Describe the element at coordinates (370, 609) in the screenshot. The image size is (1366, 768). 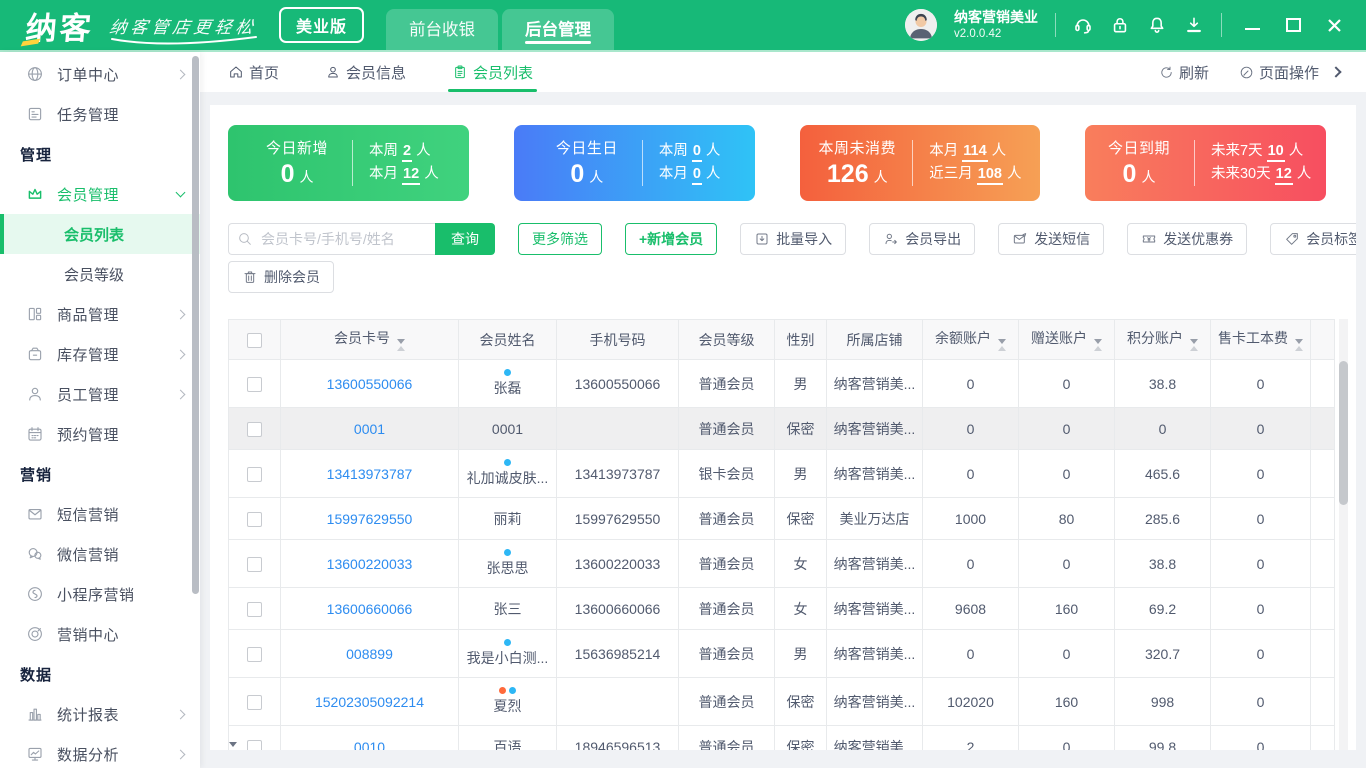
I see `member-card-link: 13600660066` at that location.